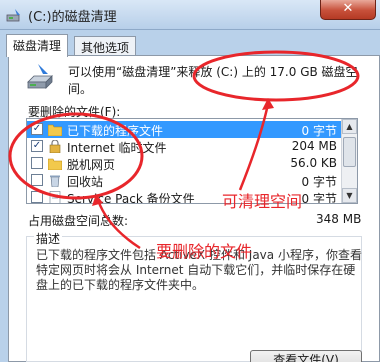 The image size is (380, 362). Describe the element at coordinates (184, 163) in the screenshot. I see `list-item: 脱机网页 56.0 KB` at that location.